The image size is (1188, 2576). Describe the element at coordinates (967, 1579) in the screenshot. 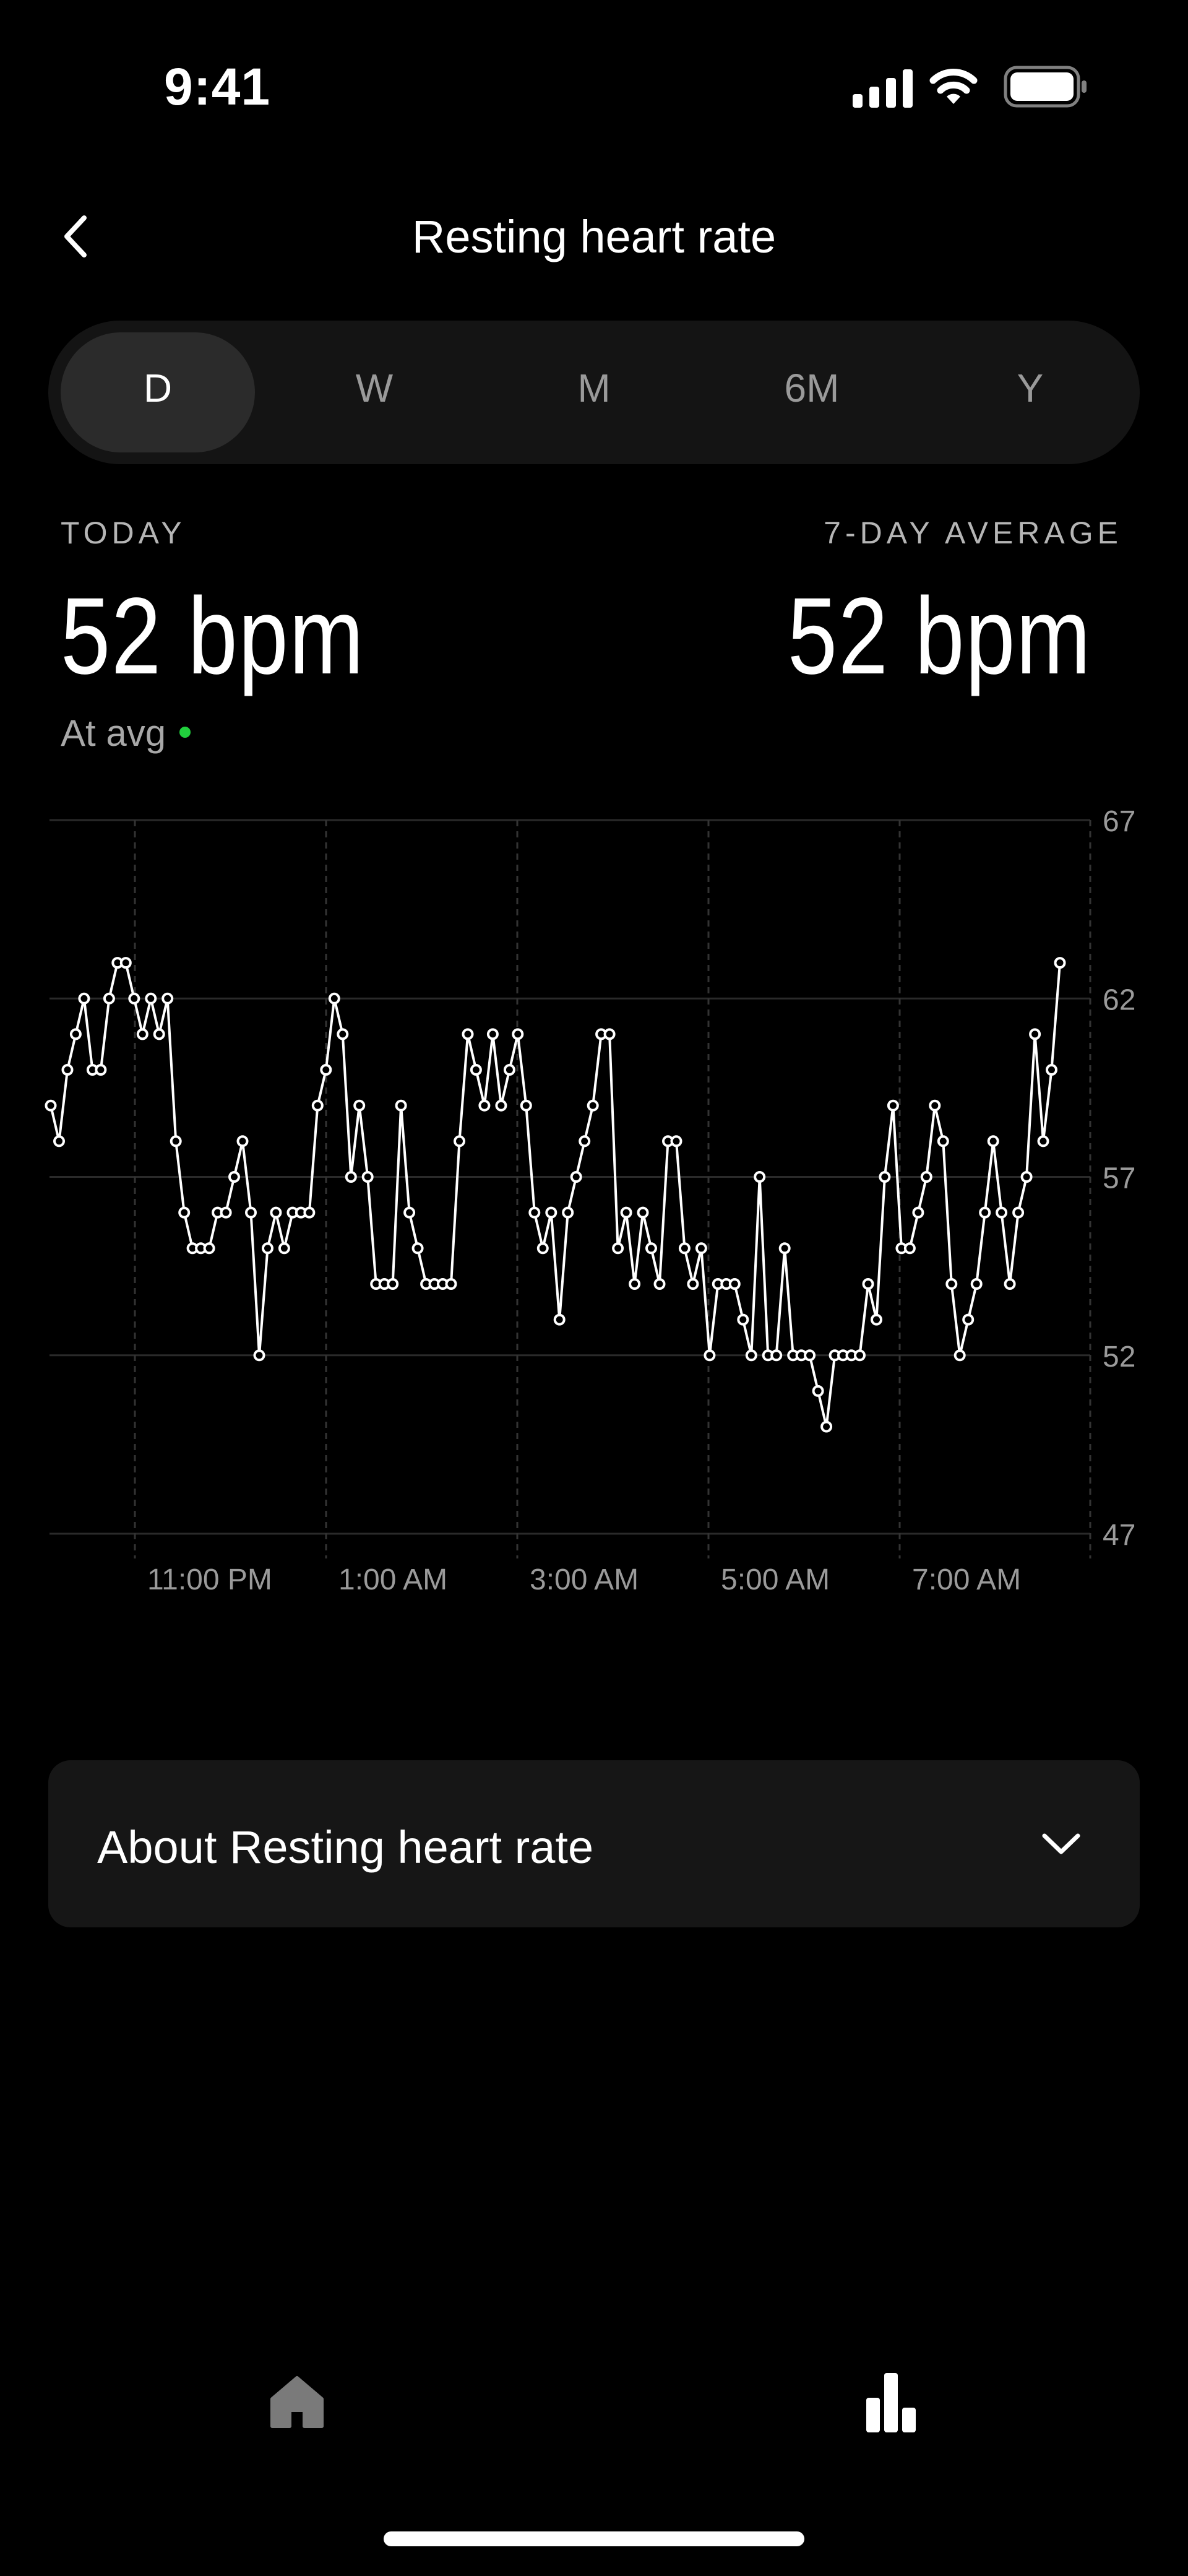

I see `x-tick-label: 7:00 AM` at that location.